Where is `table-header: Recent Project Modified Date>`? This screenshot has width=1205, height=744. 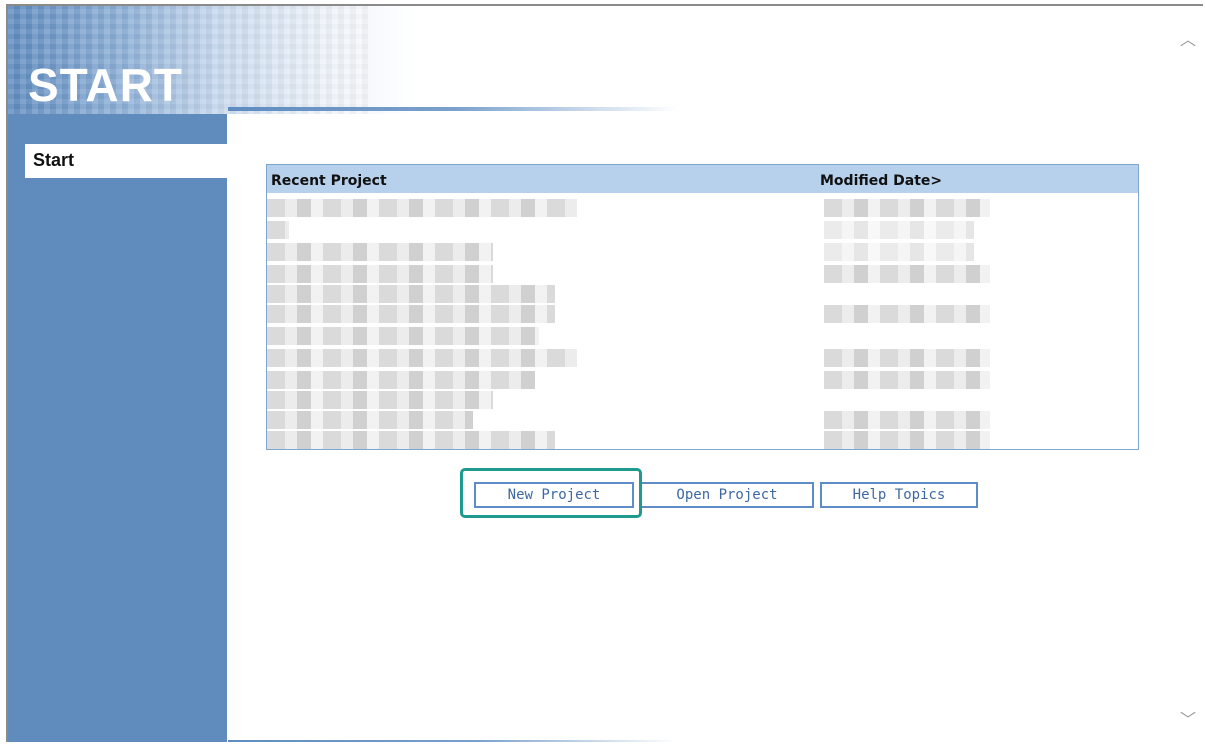
table-header: Recent Project Modified Date> is located at coordinates (702, 179).